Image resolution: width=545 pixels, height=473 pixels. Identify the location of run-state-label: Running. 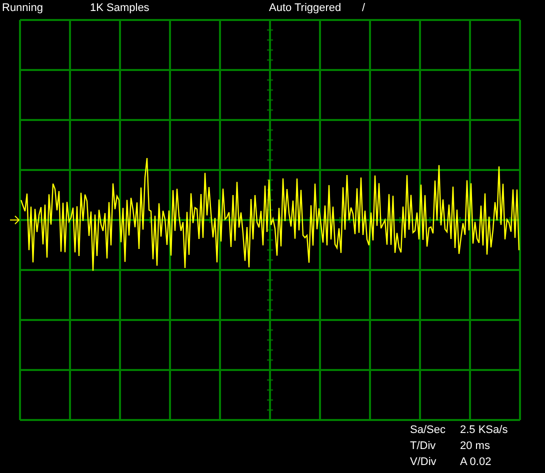
(22, 8).